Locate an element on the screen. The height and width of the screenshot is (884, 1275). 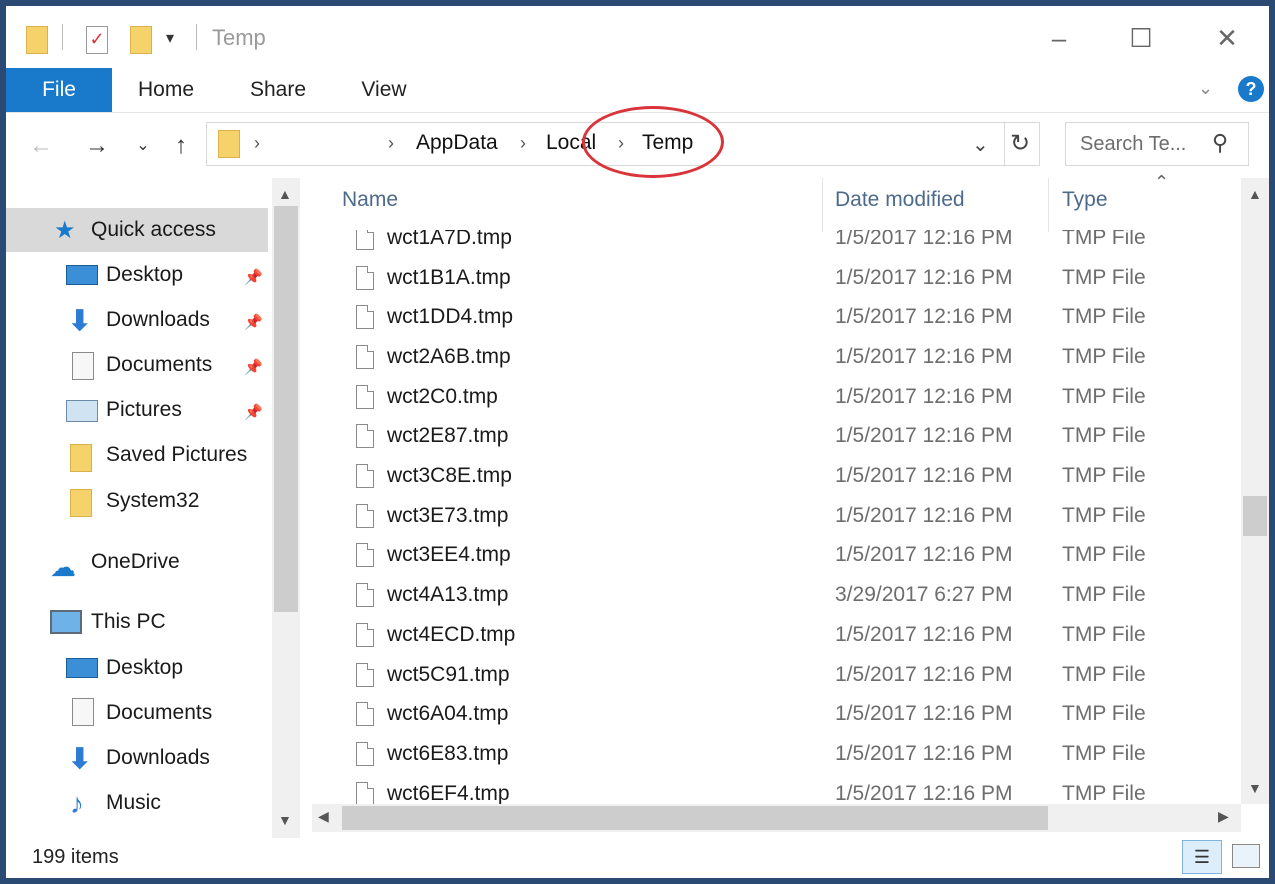
file-row: wct1B1A.tmp 1/5/2017 12:16 PM TMP File is located at coordinates (776, 278).